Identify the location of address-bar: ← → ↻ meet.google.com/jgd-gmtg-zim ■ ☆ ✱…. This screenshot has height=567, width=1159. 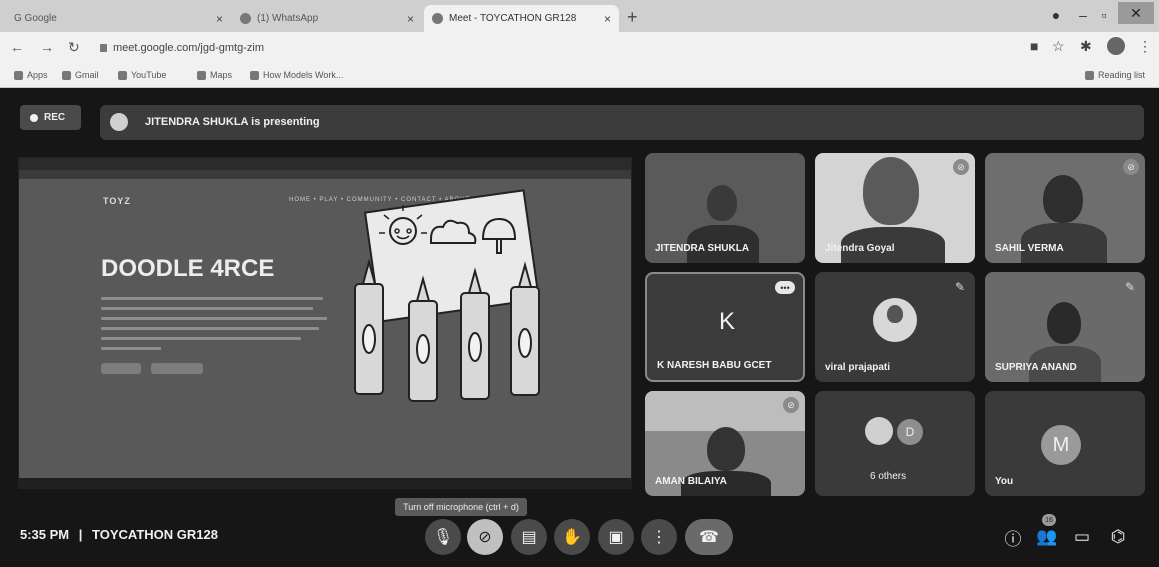
(579, 47).